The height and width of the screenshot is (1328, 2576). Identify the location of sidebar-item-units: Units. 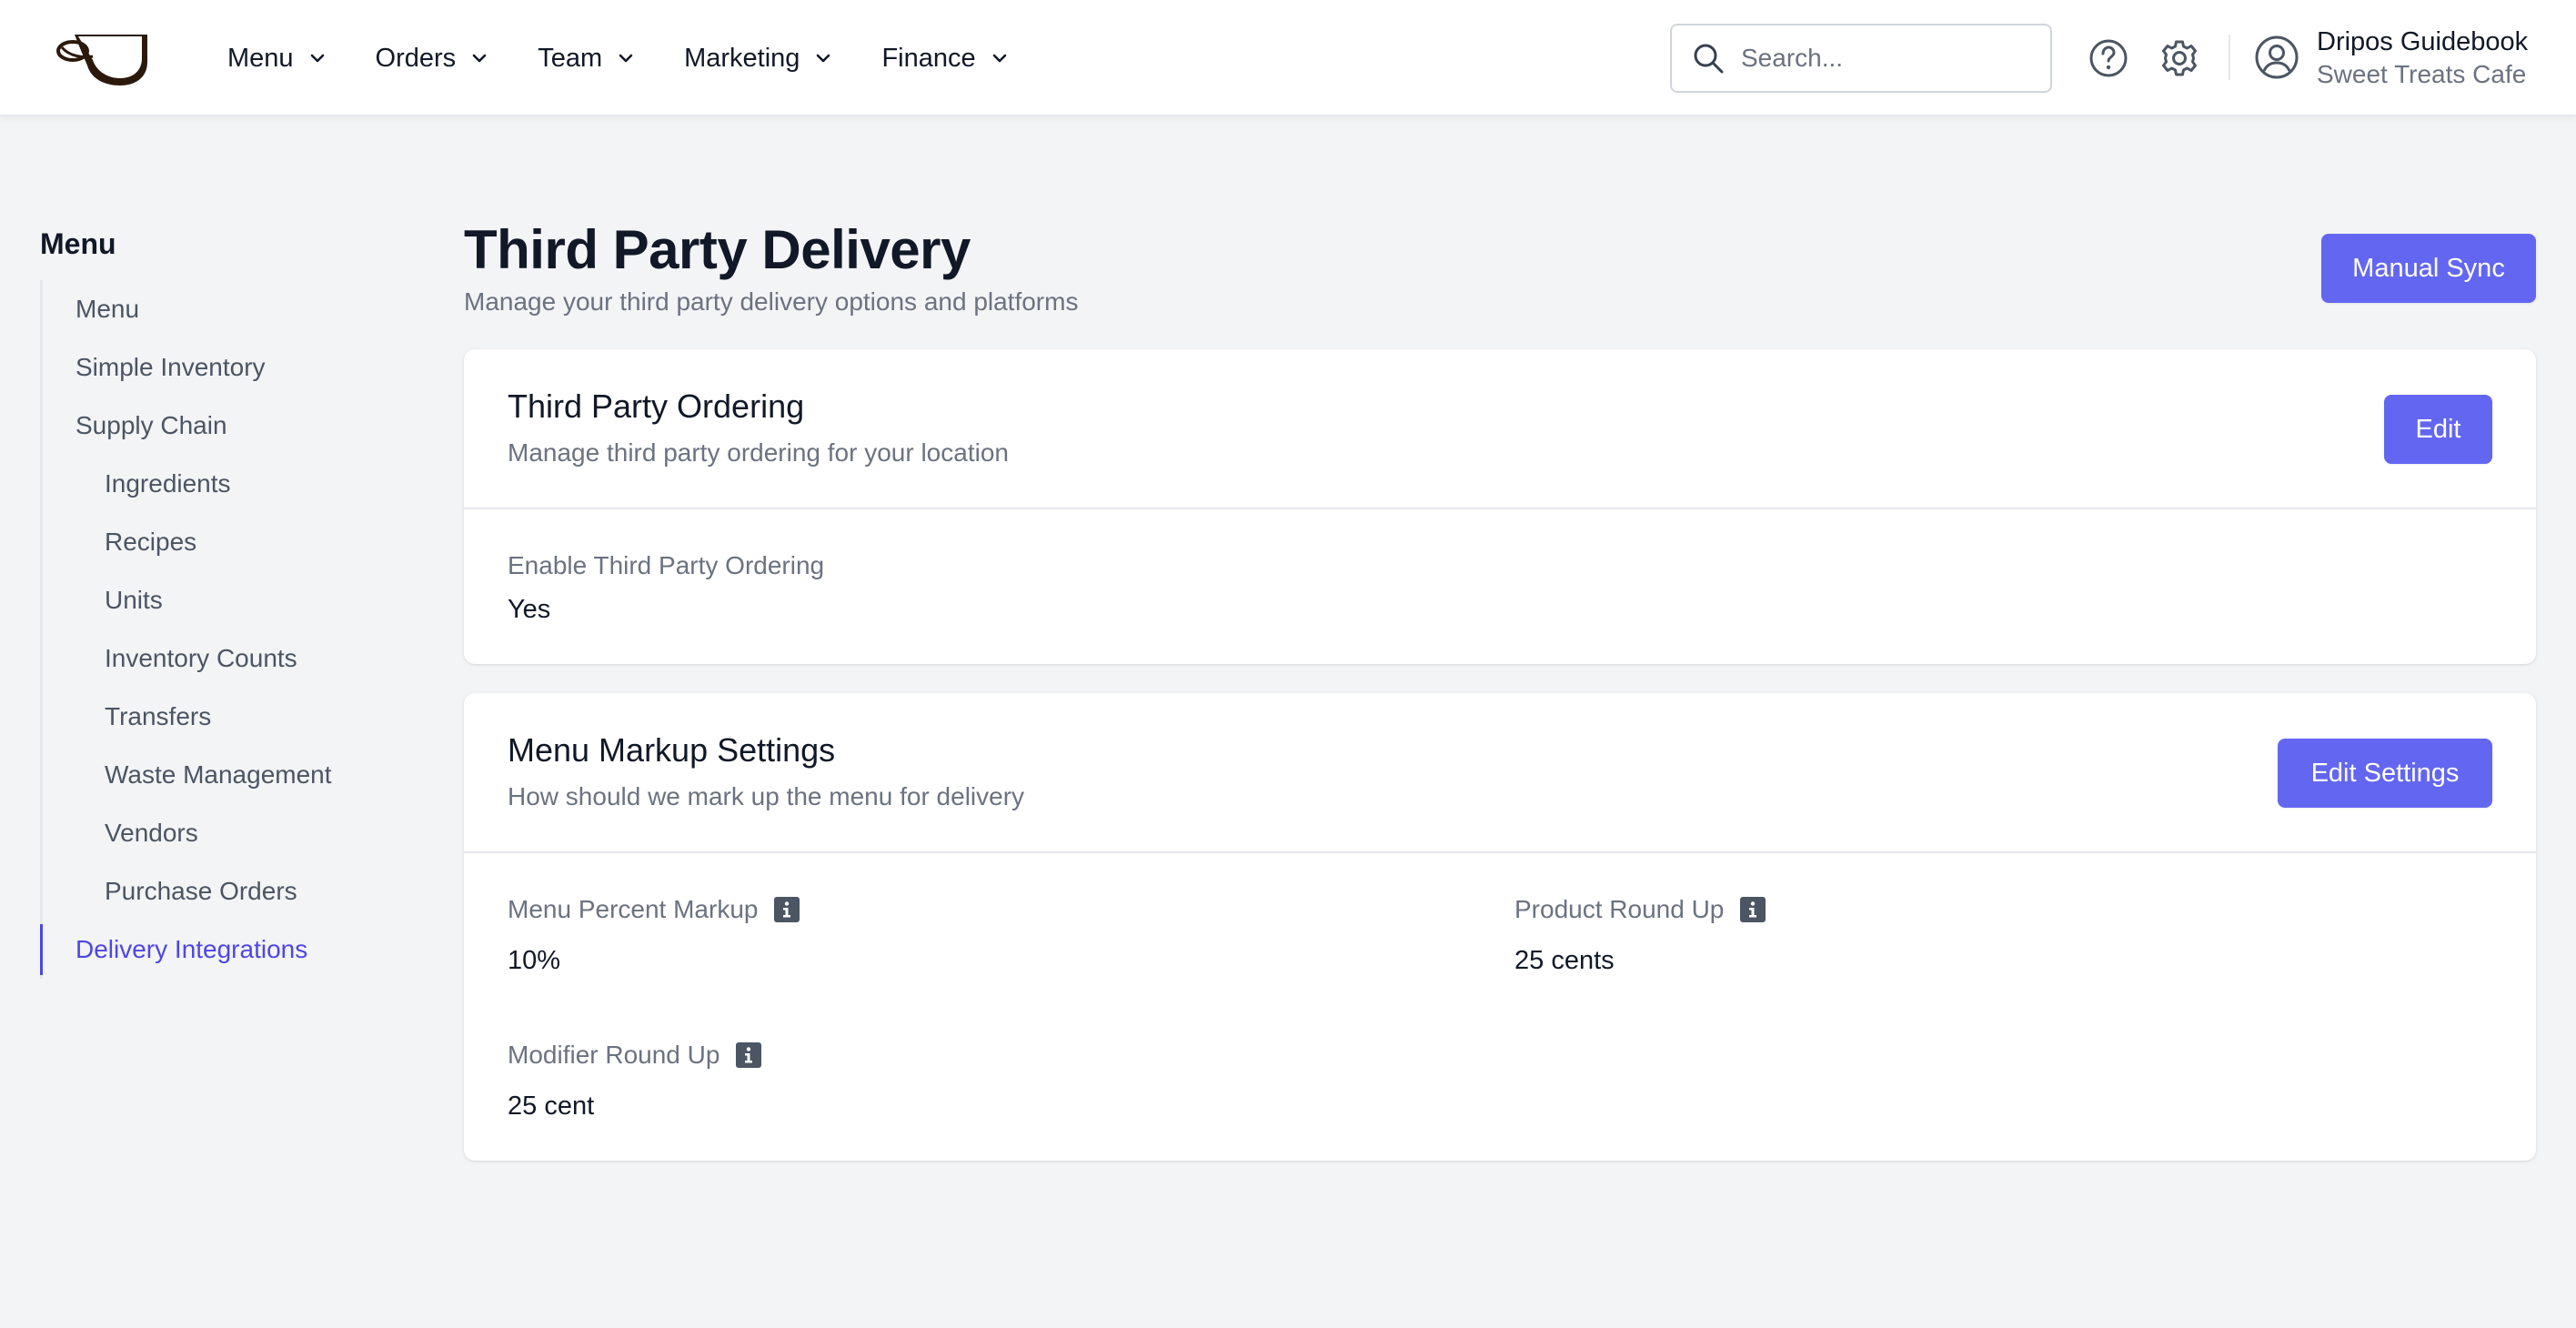
(223, 600).